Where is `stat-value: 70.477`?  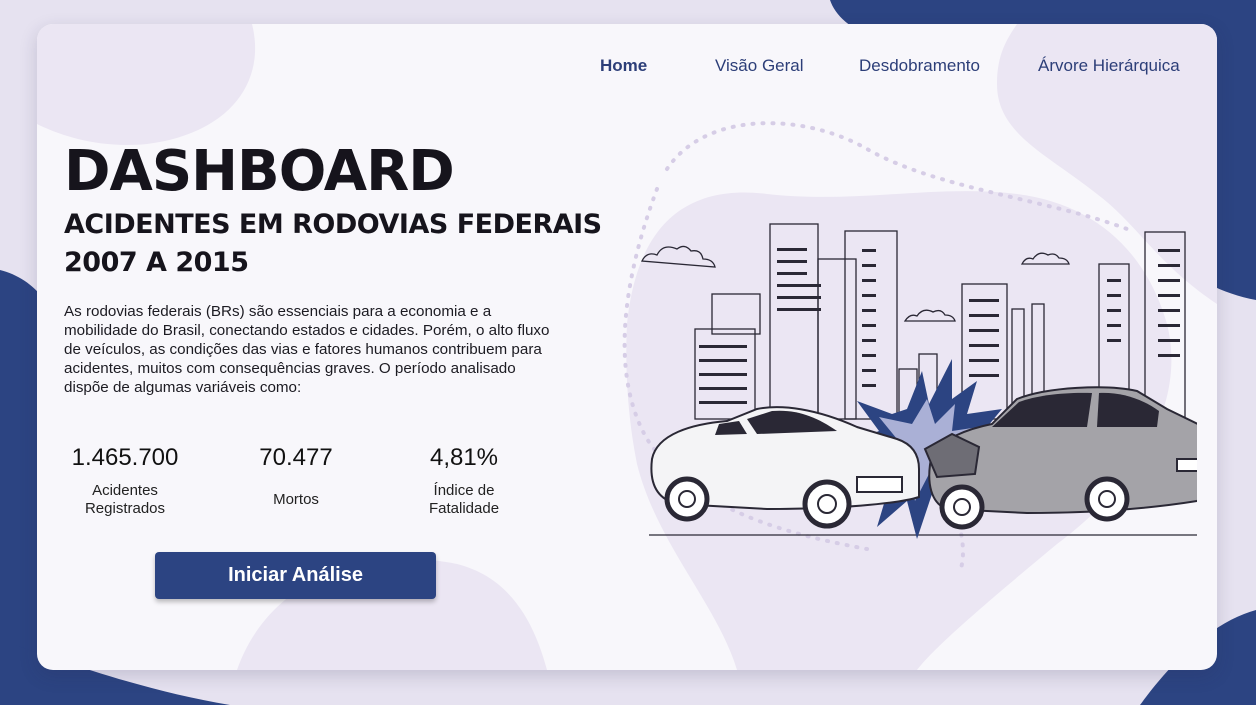
stat-value: 70.477 is located at coordinates (296, 457).